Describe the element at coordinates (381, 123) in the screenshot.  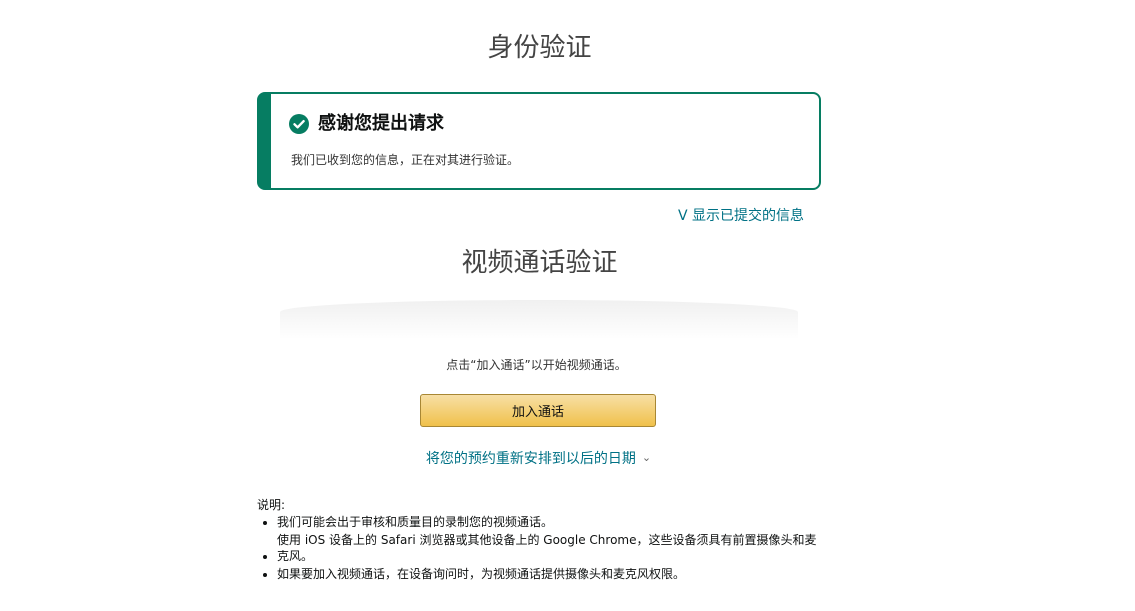
I see `alert-title: 感谢您提出请求` at that location.